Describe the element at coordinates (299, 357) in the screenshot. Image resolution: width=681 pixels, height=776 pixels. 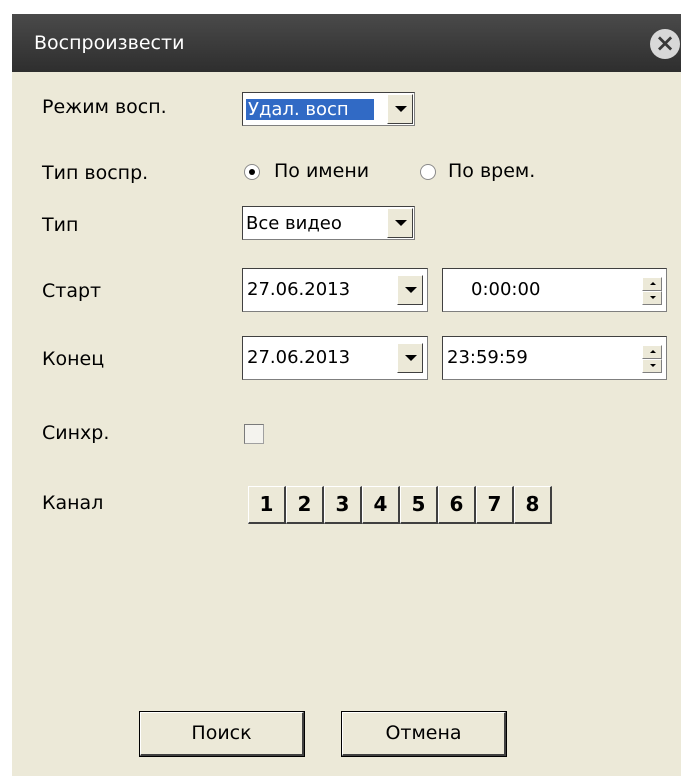
I see `end-date-value: 27.06.2013` at that location.